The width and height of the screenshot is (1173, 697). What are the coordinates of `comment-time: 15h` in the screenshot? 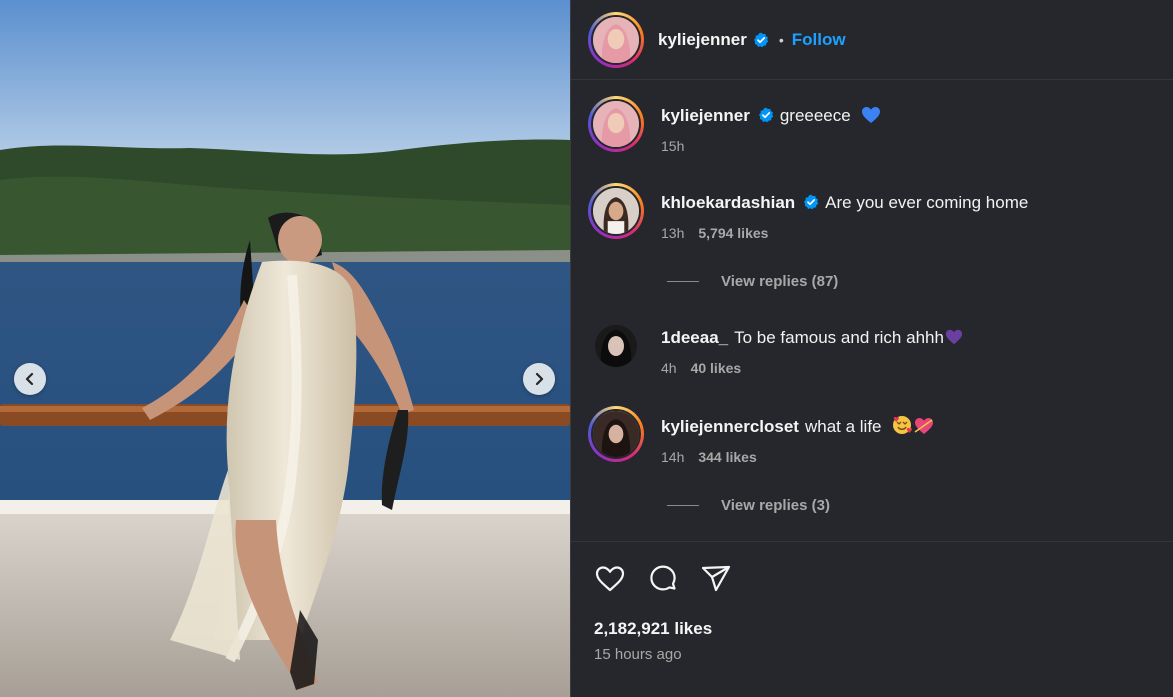 It's located at (673, 146).